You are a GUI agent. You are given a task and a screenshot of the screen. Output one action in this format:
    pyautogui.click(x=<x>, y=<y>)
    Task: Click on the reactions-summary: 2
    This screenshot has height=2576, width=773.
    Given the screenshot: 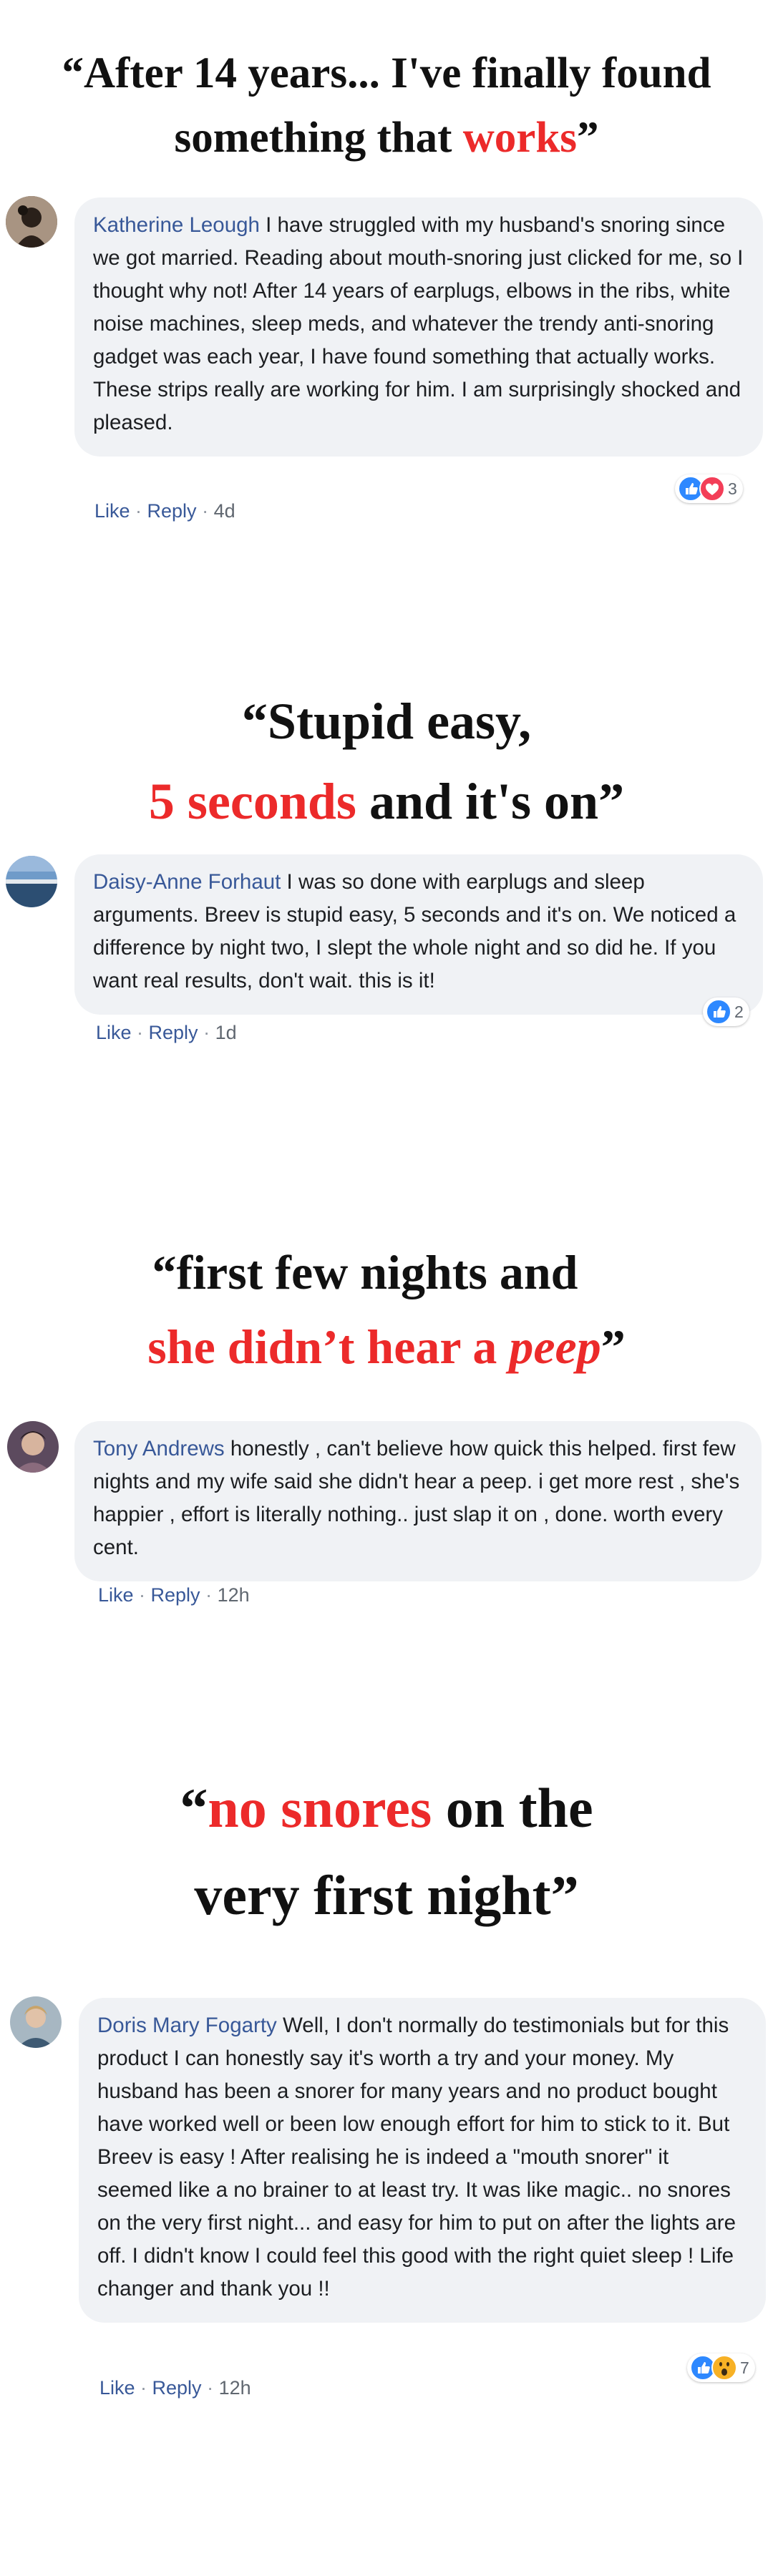 What is the action you would take?
    pyautogui.click(x=726, y=1011)
    